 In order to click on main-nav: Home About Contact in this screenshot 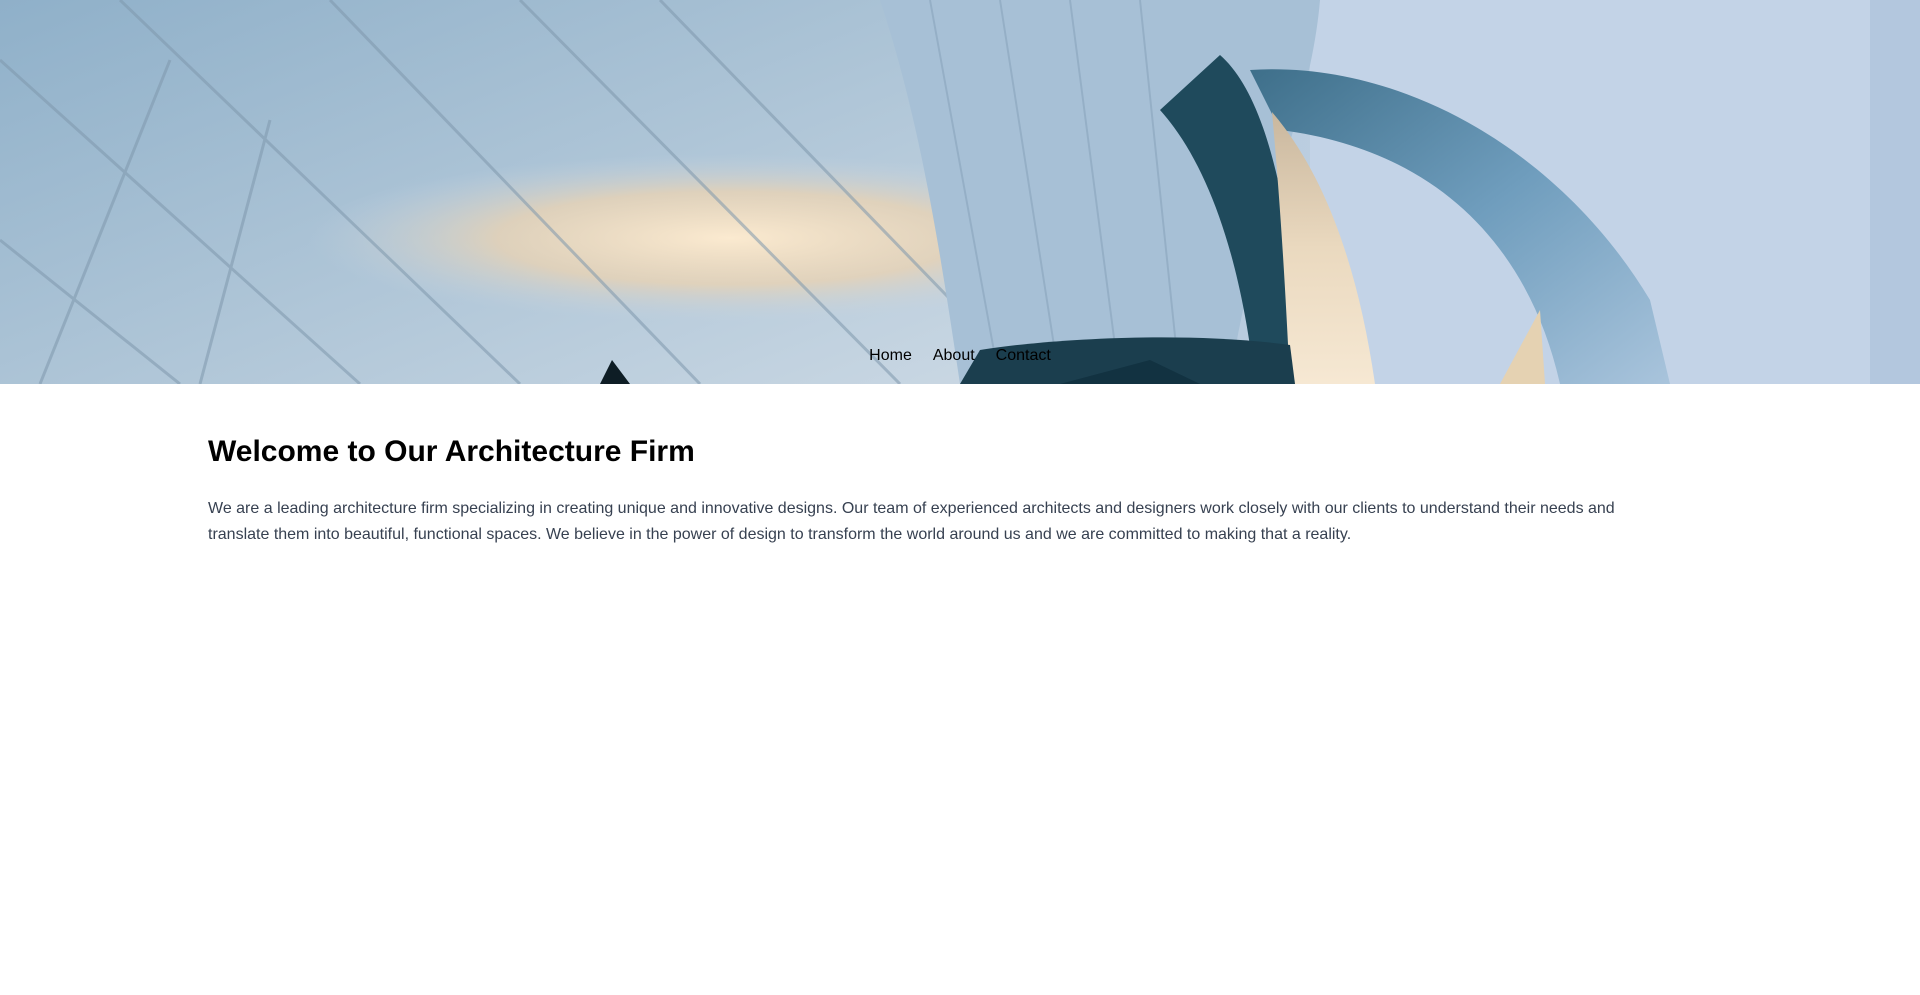, I will do `click(960, 356)`.